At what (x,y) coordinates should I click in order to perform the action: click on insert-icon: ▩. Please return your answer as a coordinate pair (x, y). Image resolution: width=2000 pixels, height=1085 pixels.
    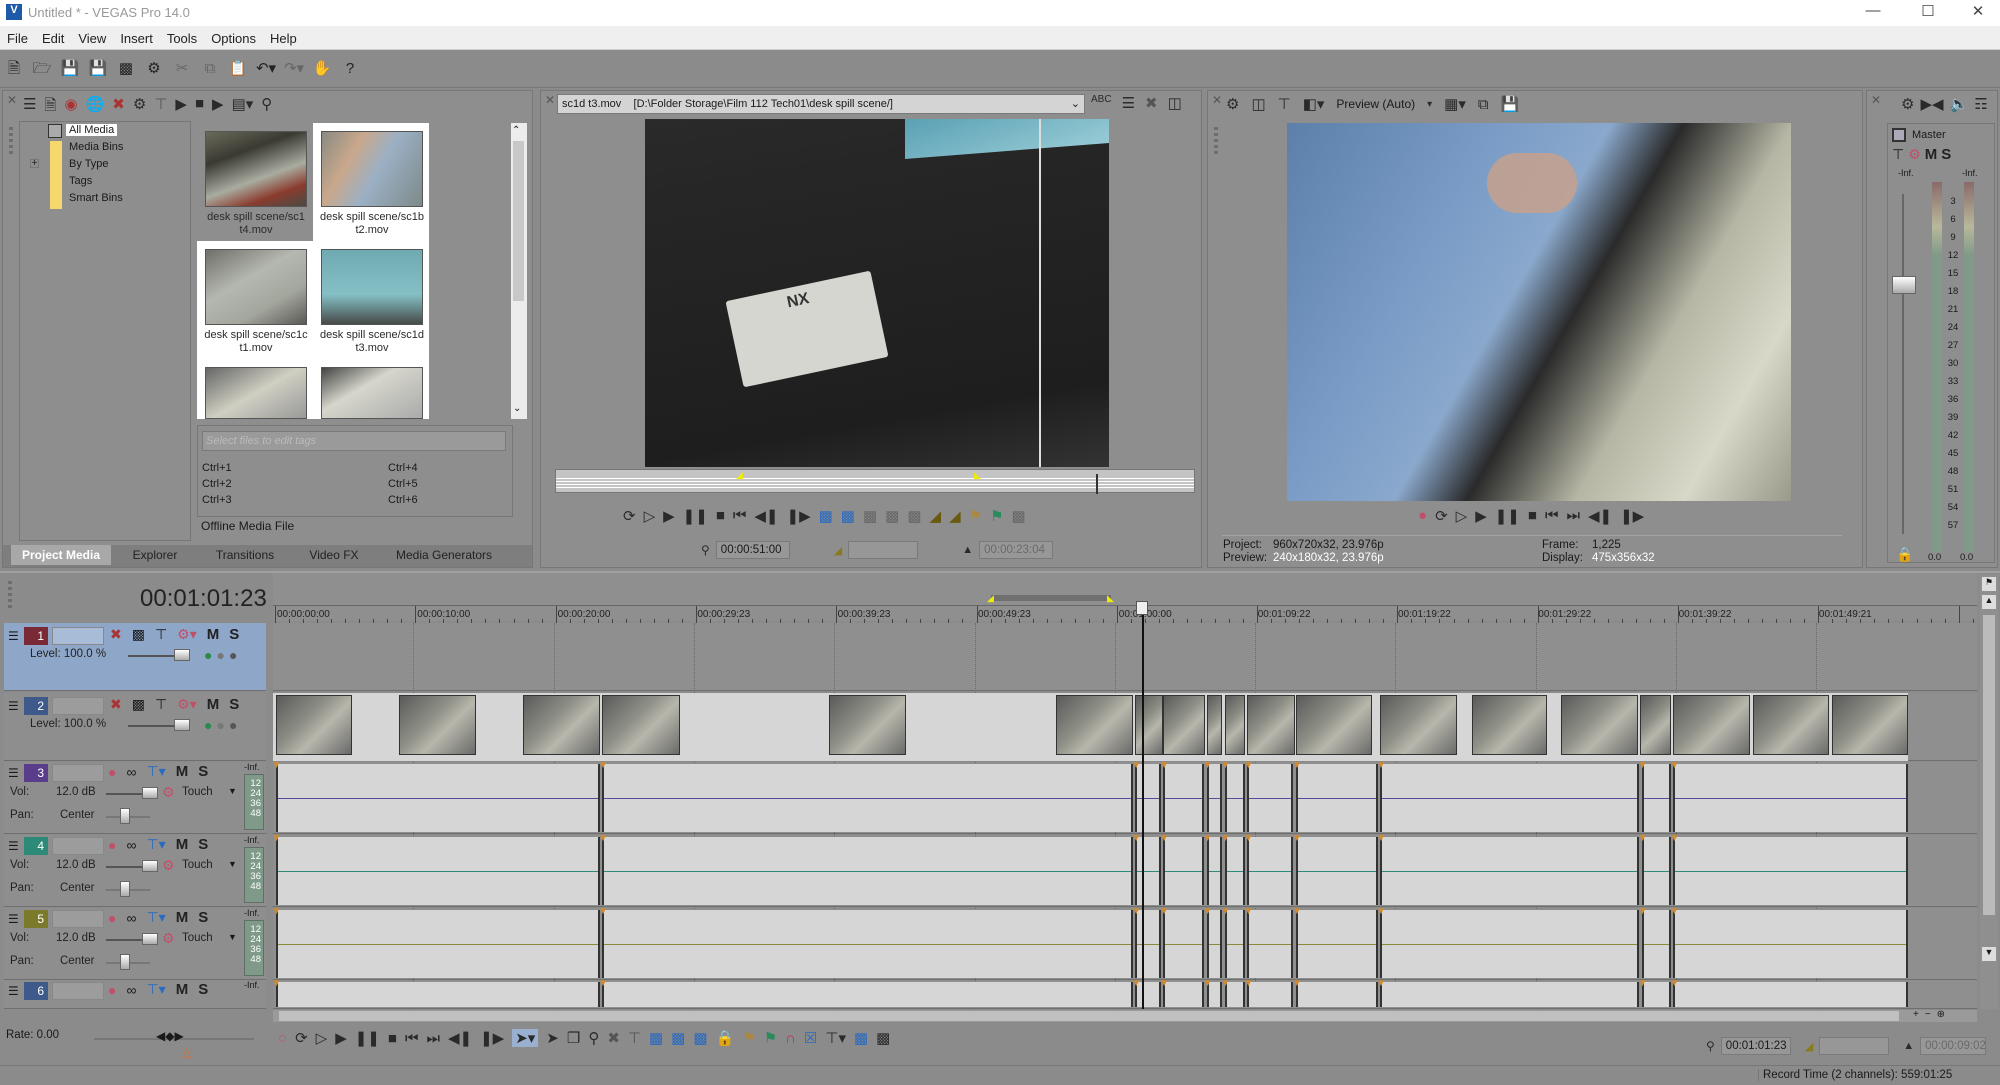
    Looking at the image, I should click on (870, 516).